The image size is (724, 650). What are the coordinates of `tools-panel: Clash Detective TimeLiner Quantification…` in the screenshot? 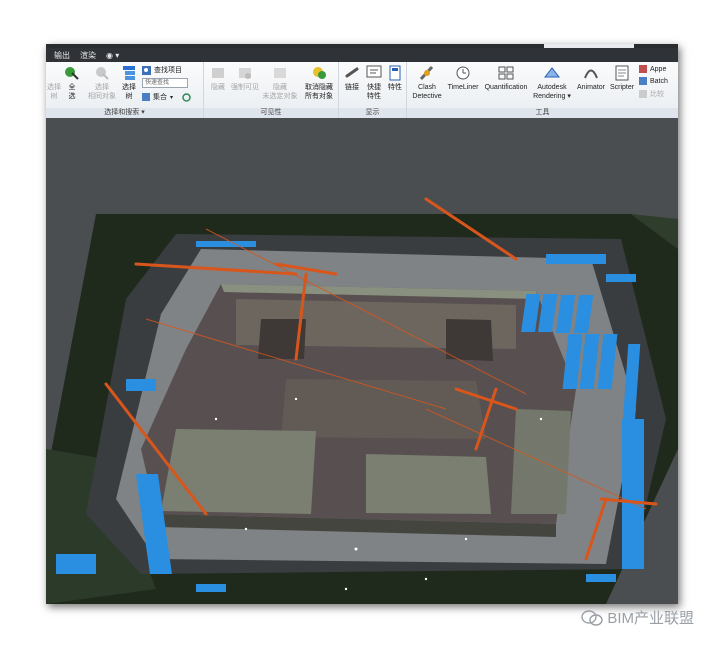 It's located at (542, 90).